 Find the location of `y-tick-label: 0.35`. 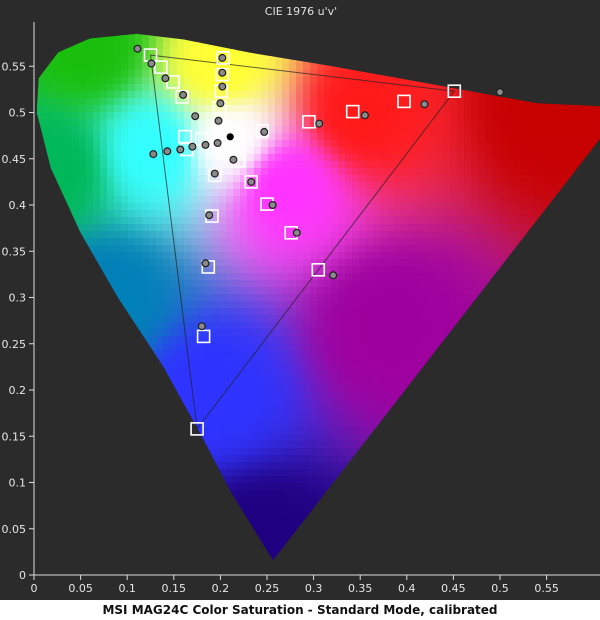

y-tick-label: 0.35 is located at coordinates (14, 251).